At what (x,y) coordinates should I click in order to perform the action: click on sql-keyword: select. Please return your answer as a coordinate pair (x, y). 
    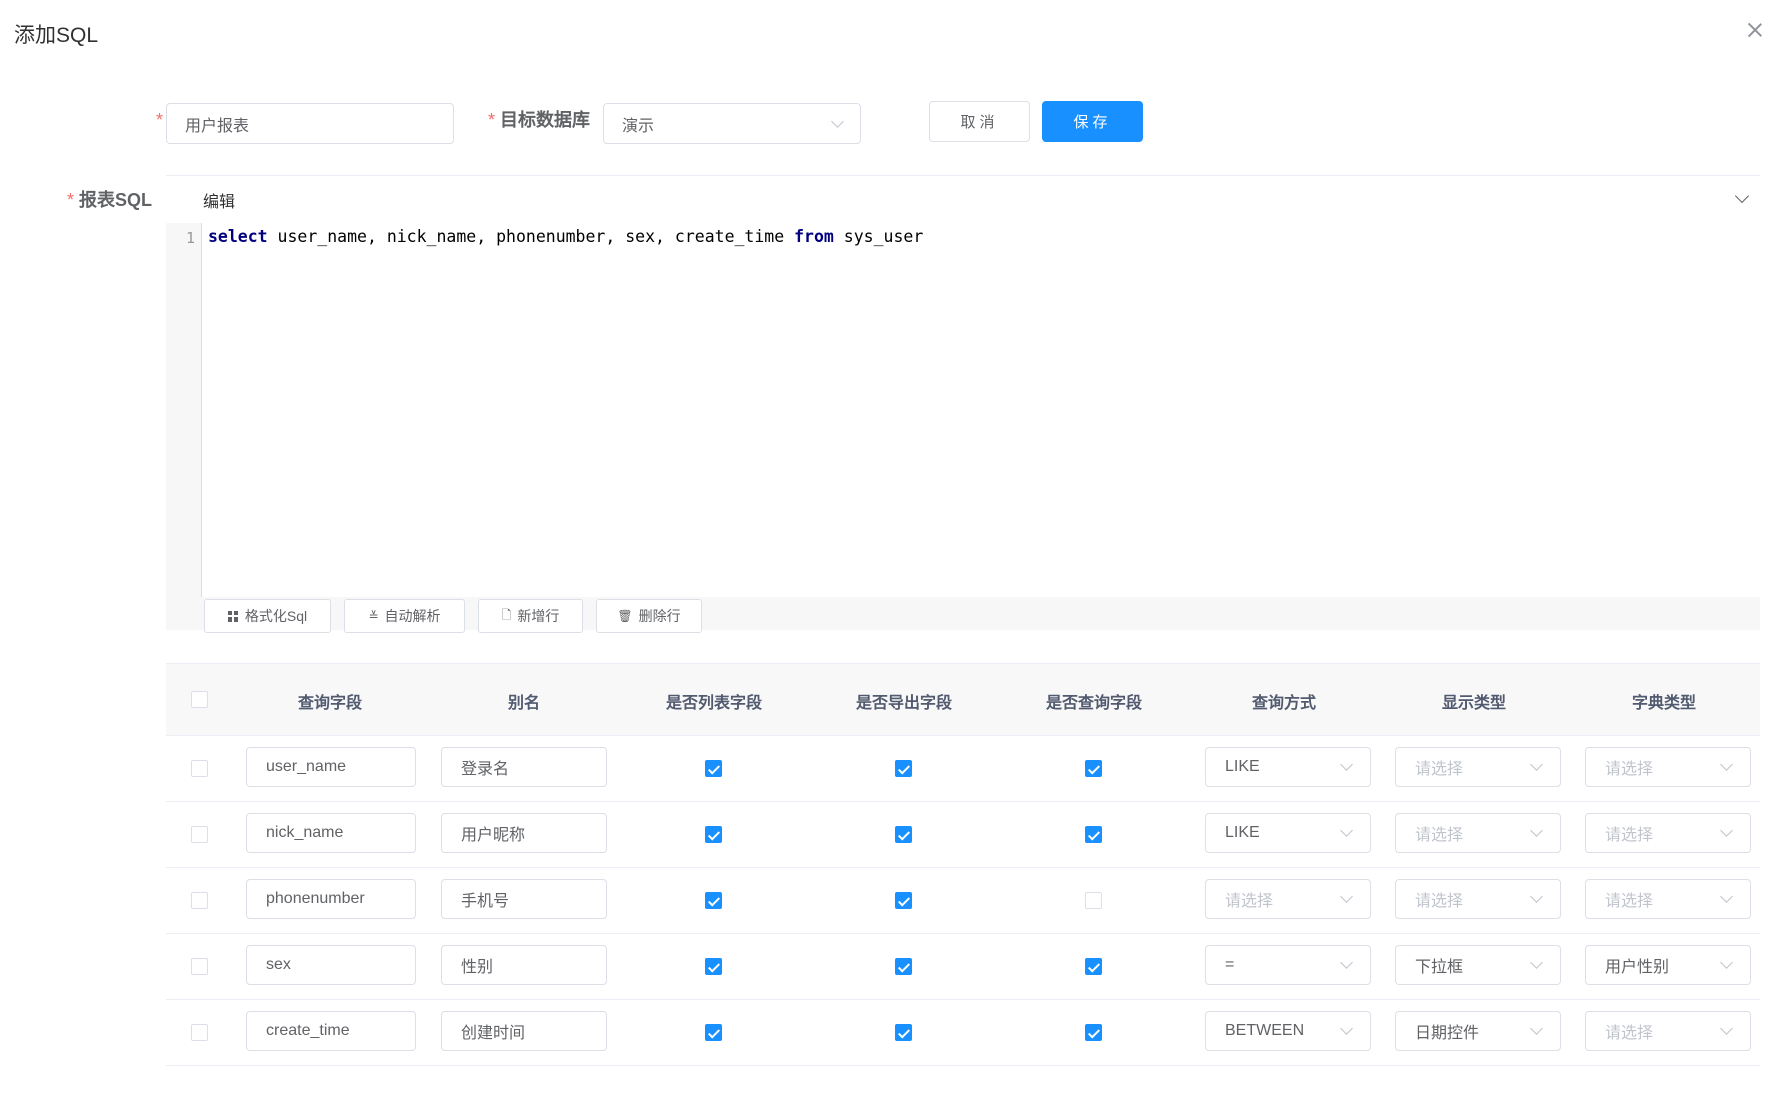
    Looking at the image, I should click on (238, 236).